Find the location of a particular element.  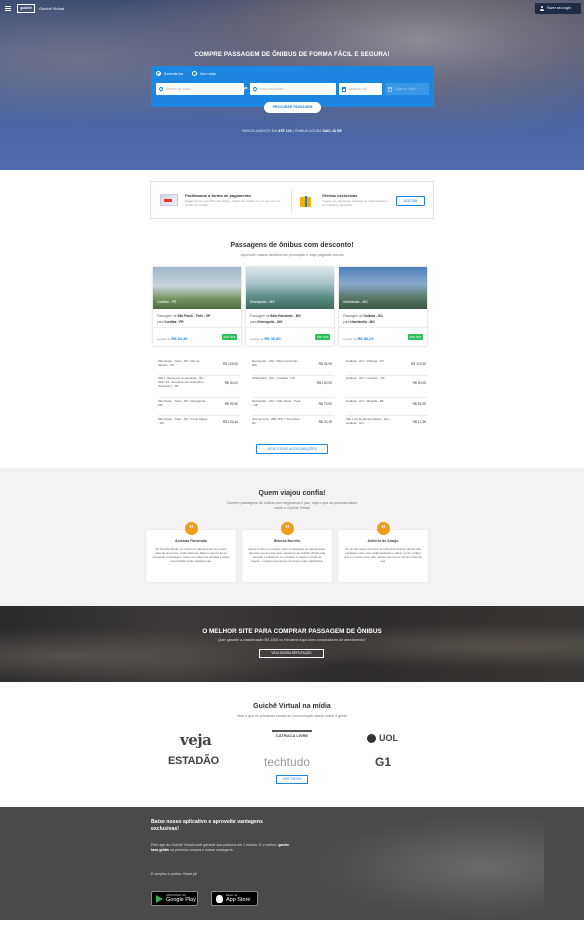

accept-button: ACEITAR is located at coordinates (410, 201).